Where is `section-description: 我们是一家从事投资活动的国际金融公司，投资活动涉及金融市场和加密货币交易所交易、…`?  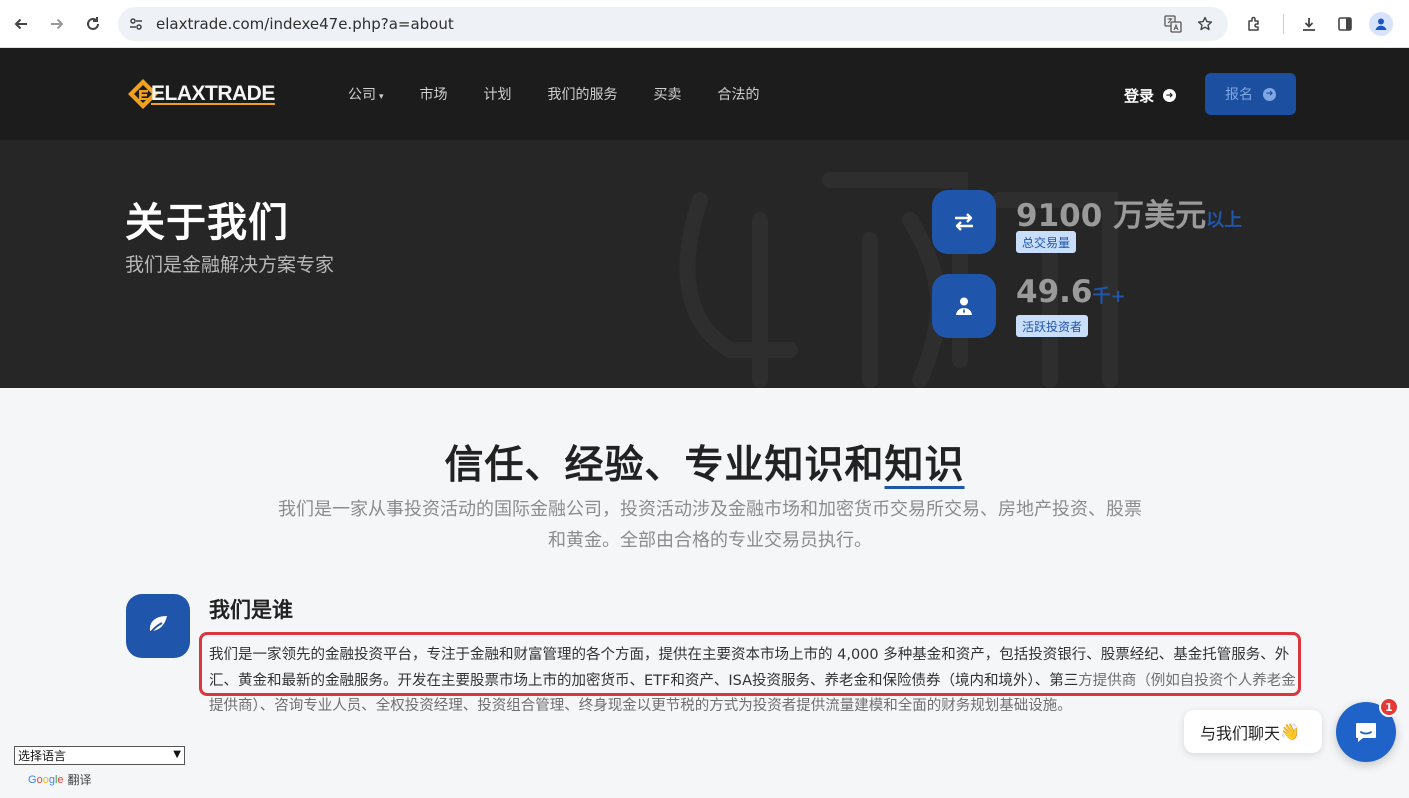
section-description: 我们是一家从事投资活动的国际金融公司，投资活动涉及金融市场和加密货币交易所交易、… is located at coordinates (710, 525).